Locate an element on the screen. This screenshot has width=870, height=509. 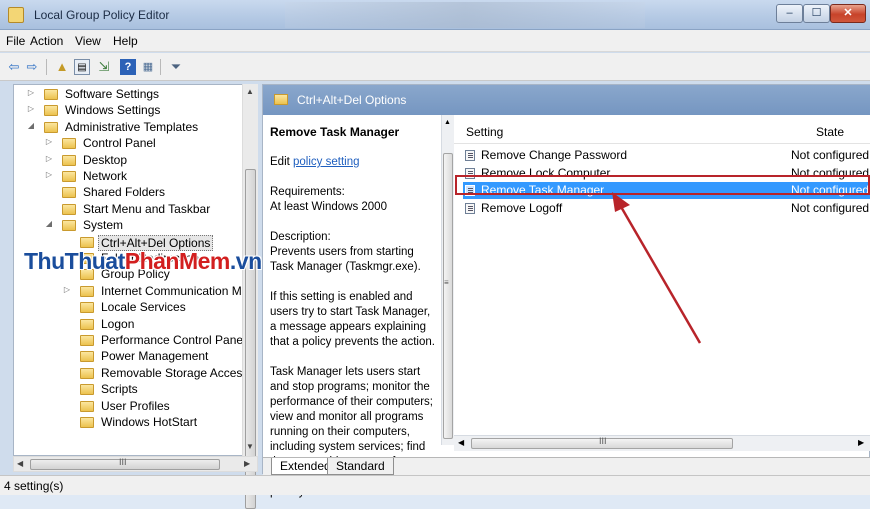
tree-item-label: User Profiles is located at coordinates (135, 405).